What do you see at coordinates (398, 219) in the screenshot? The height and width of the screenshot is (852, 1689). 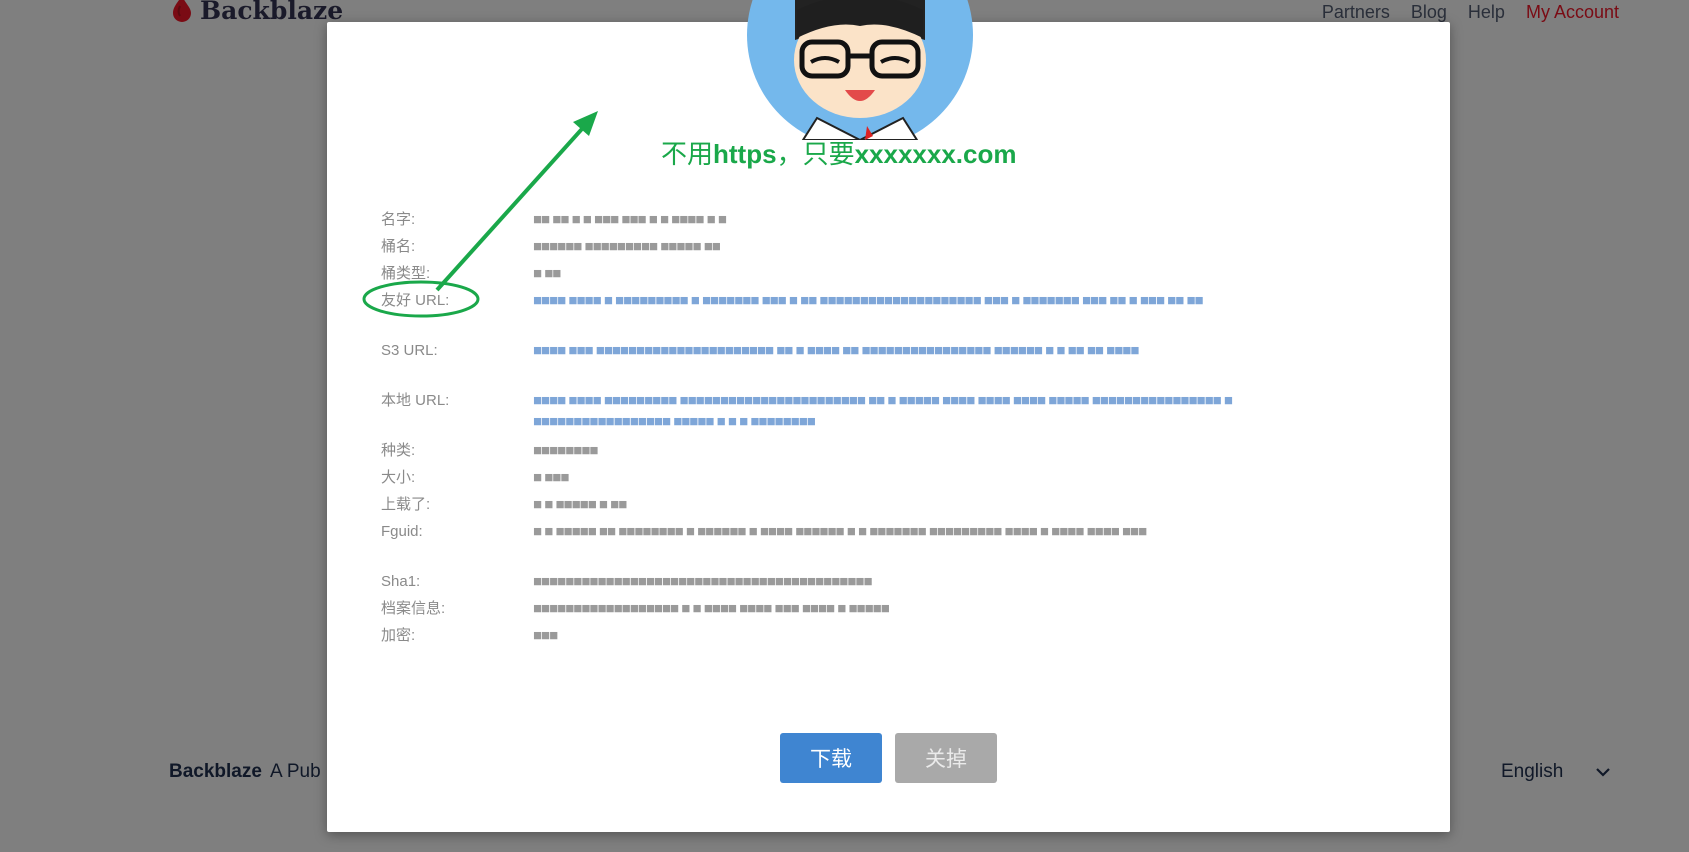 I see `prop-label: 名字:` at bounding box center [398, 219].